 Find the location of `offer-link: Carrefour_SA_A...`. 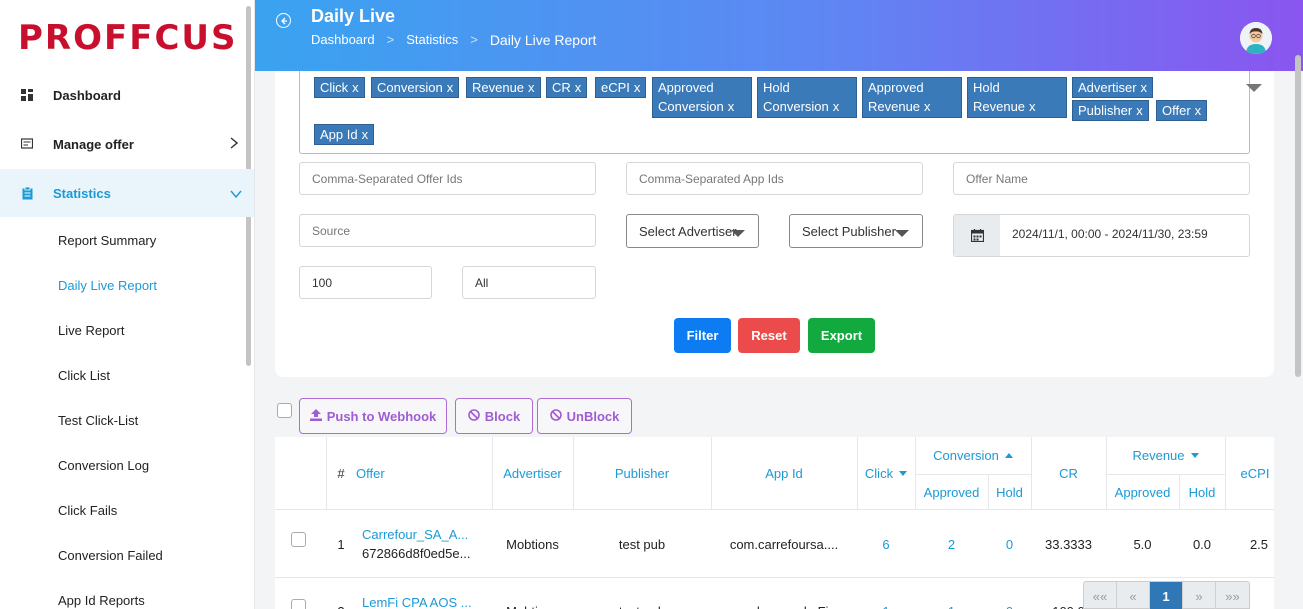

offer-link: Carrefour_SA_A... is located at coordinates (415, 534).